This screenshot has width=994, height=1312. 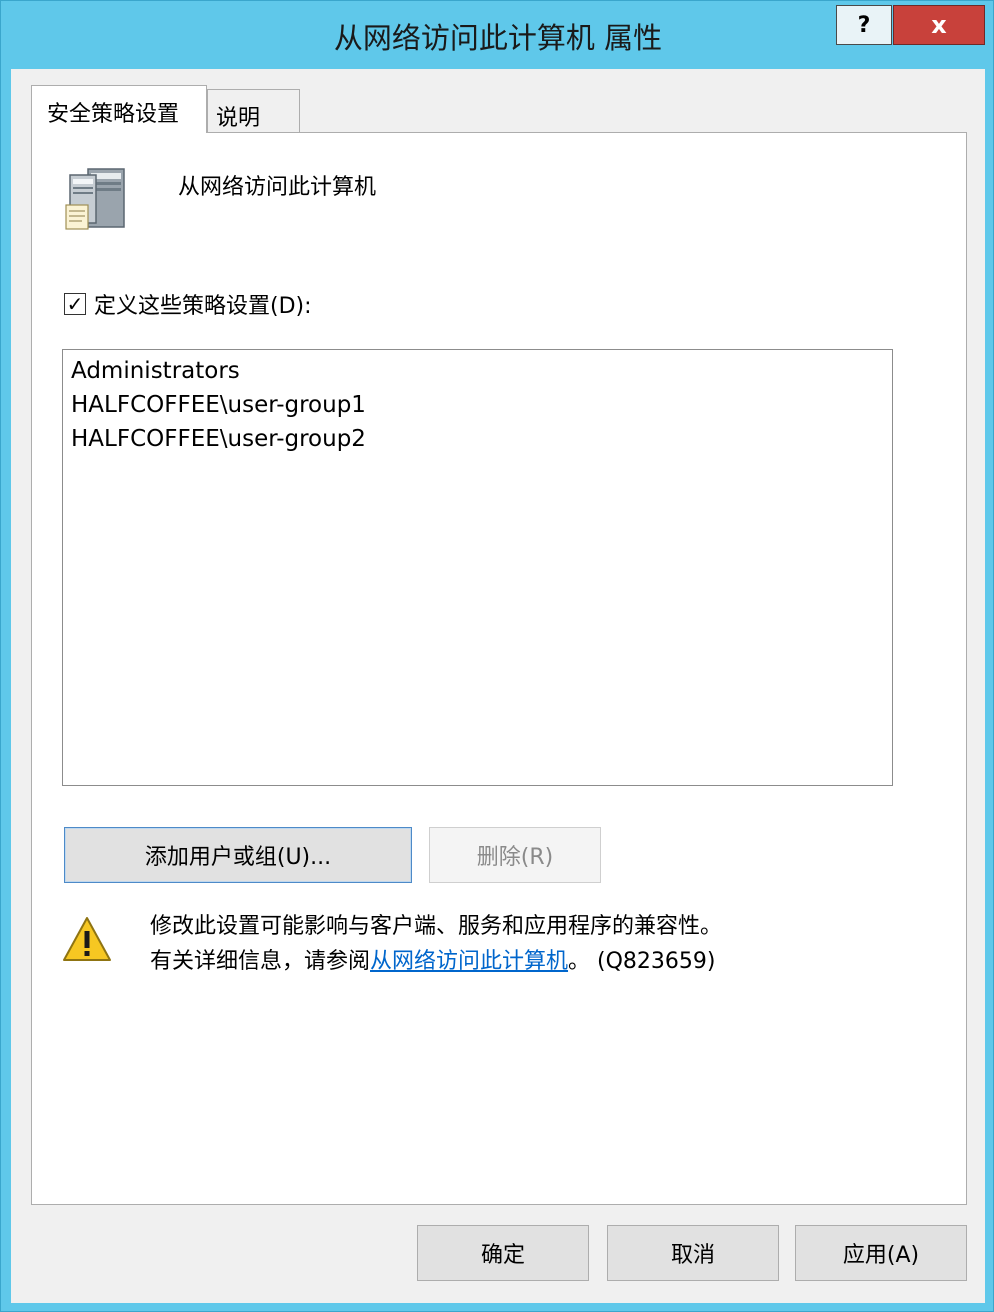 I want to click on tab-explain: 说明, so click(x=253, y=111).